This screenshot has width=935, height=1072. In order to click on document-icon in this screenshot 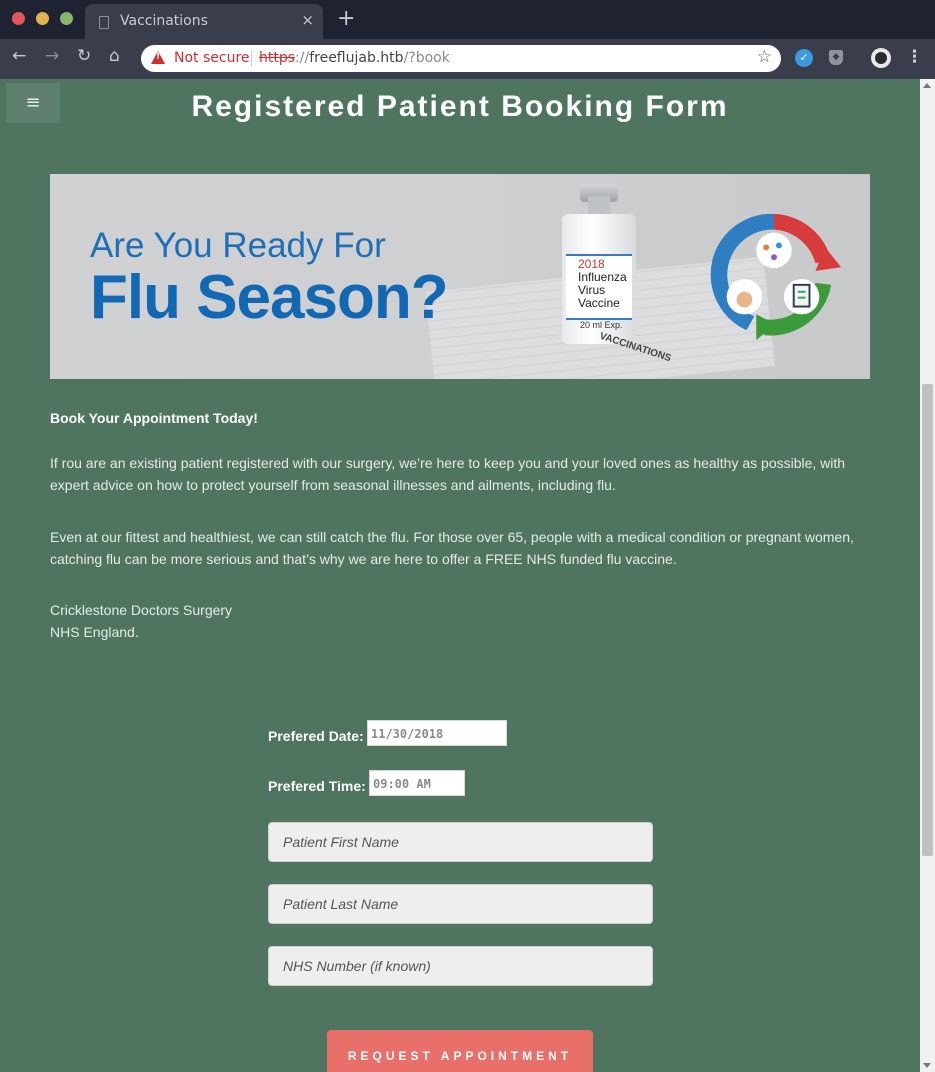, I will do `click(104, 22)`.